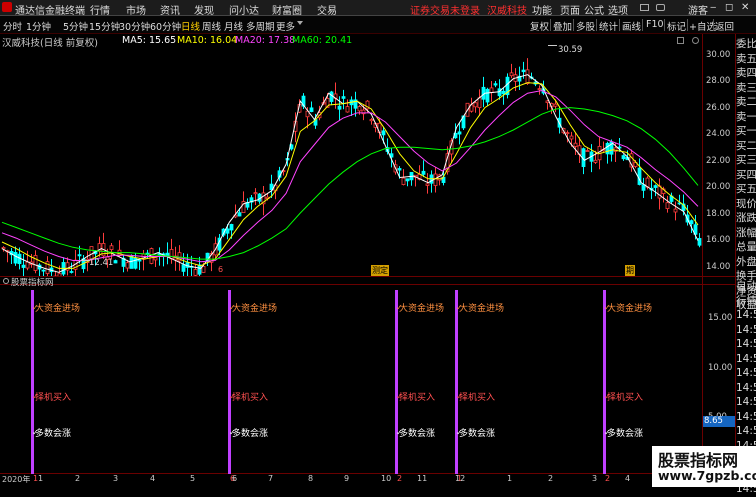 This screenshot has height=497, width=756. I want to click on period-30min: 30分钟, so click(134, 26).